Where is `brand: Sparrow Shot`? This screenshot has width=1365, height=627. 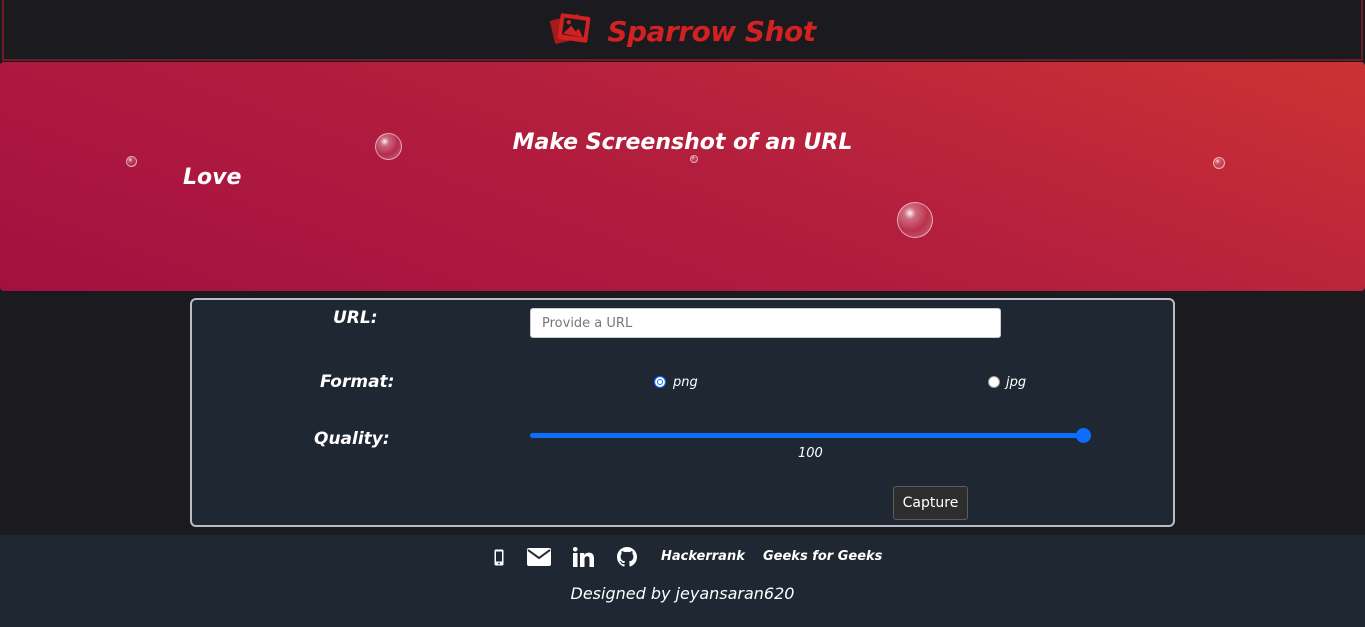 brand: Sparrow Shot is located at coordinates (682, 31).